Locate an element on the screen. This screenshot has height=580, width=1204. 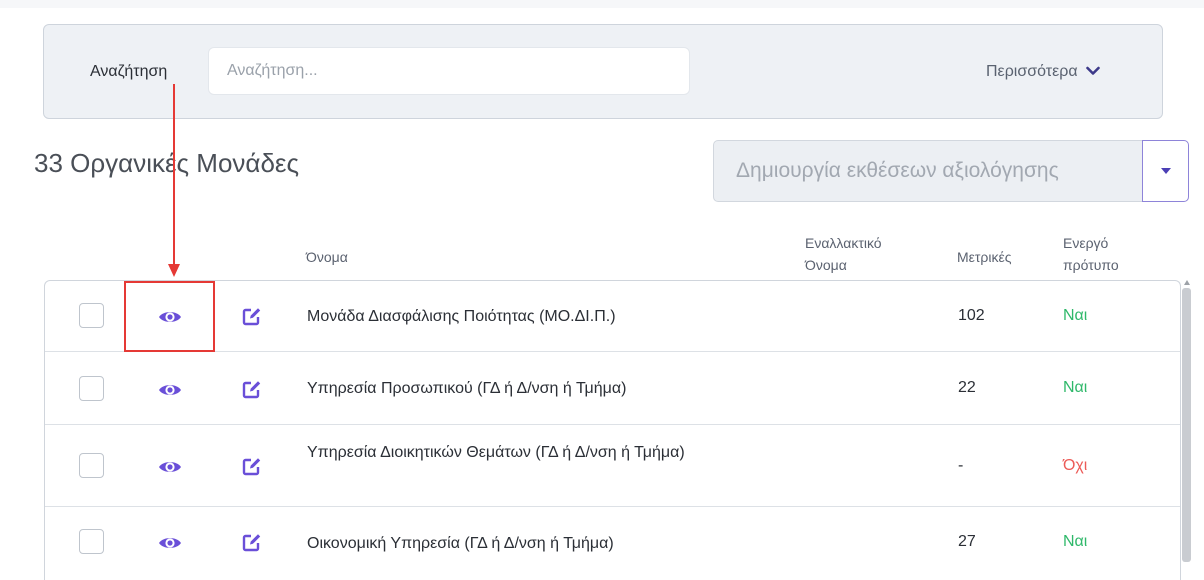
column-header-name: Όνομα is located at coordinates (327, 257).